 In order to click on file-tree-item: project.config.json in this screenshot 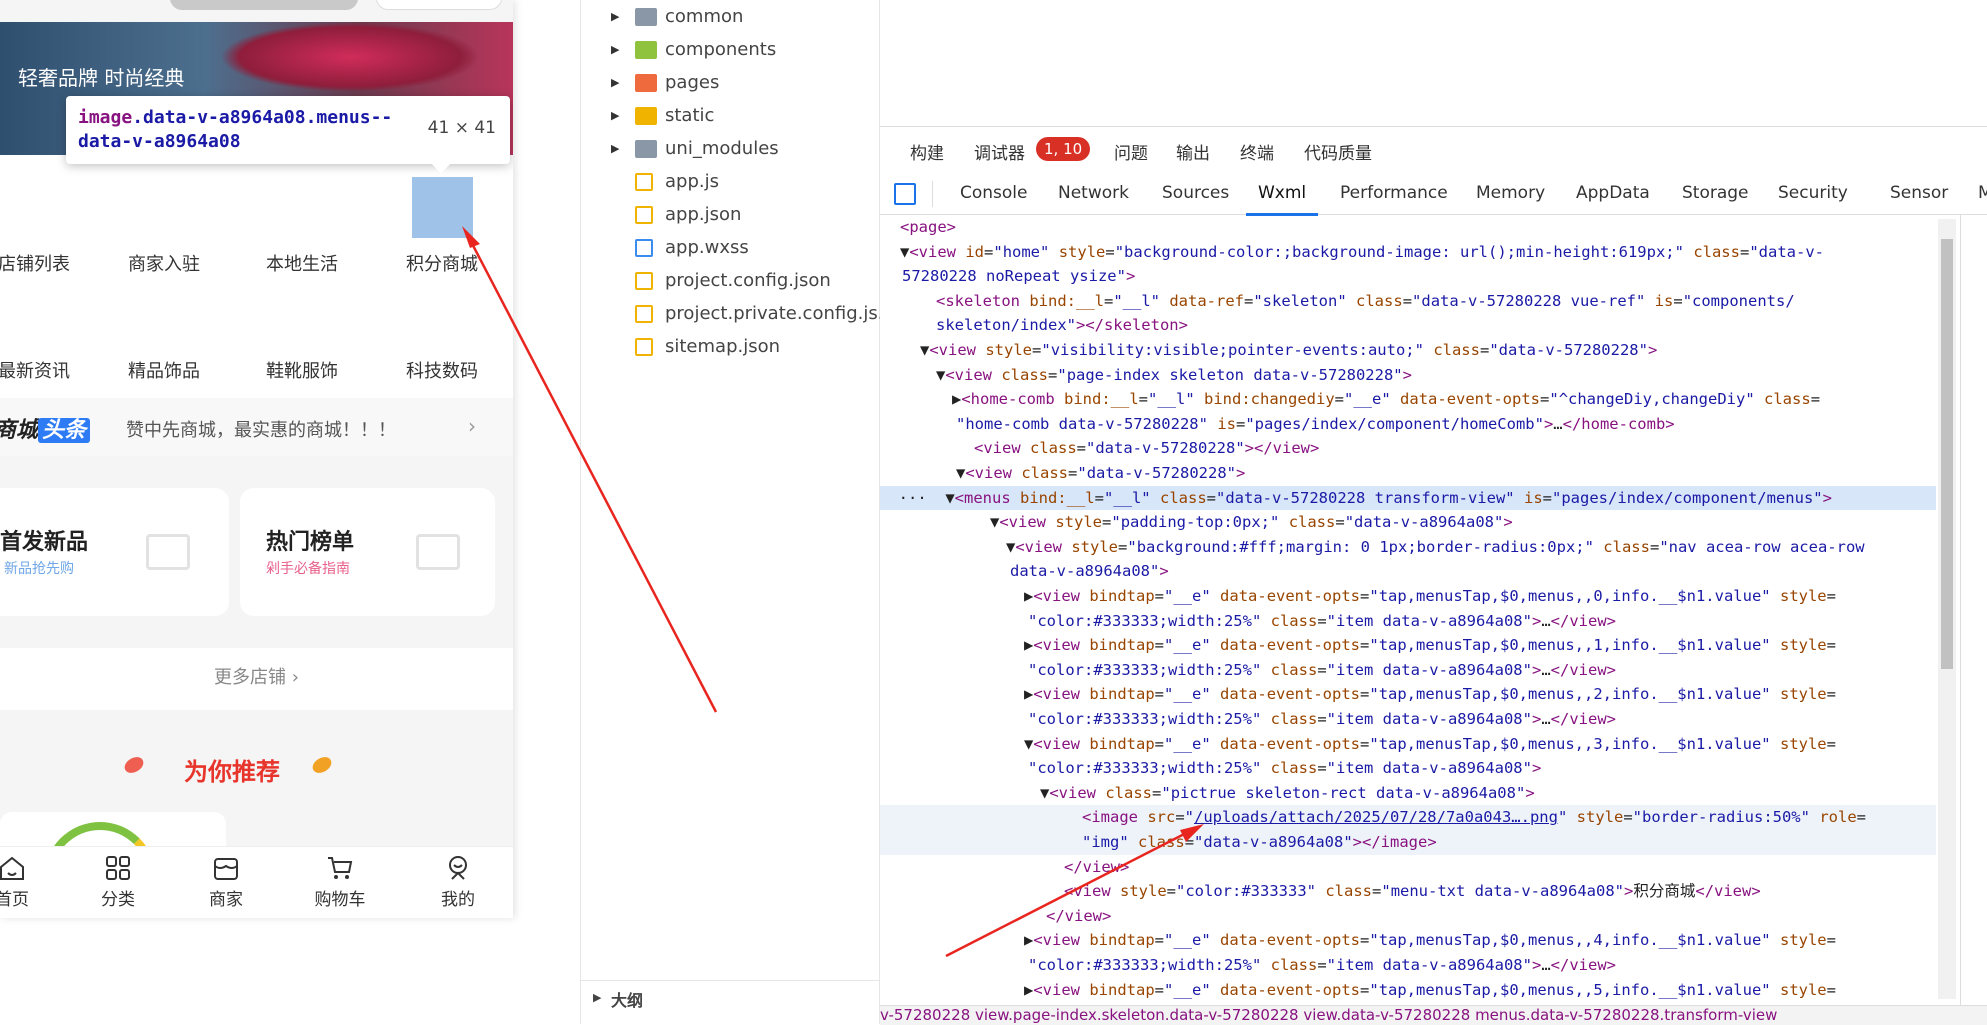, I will do `click(731, 282)`.